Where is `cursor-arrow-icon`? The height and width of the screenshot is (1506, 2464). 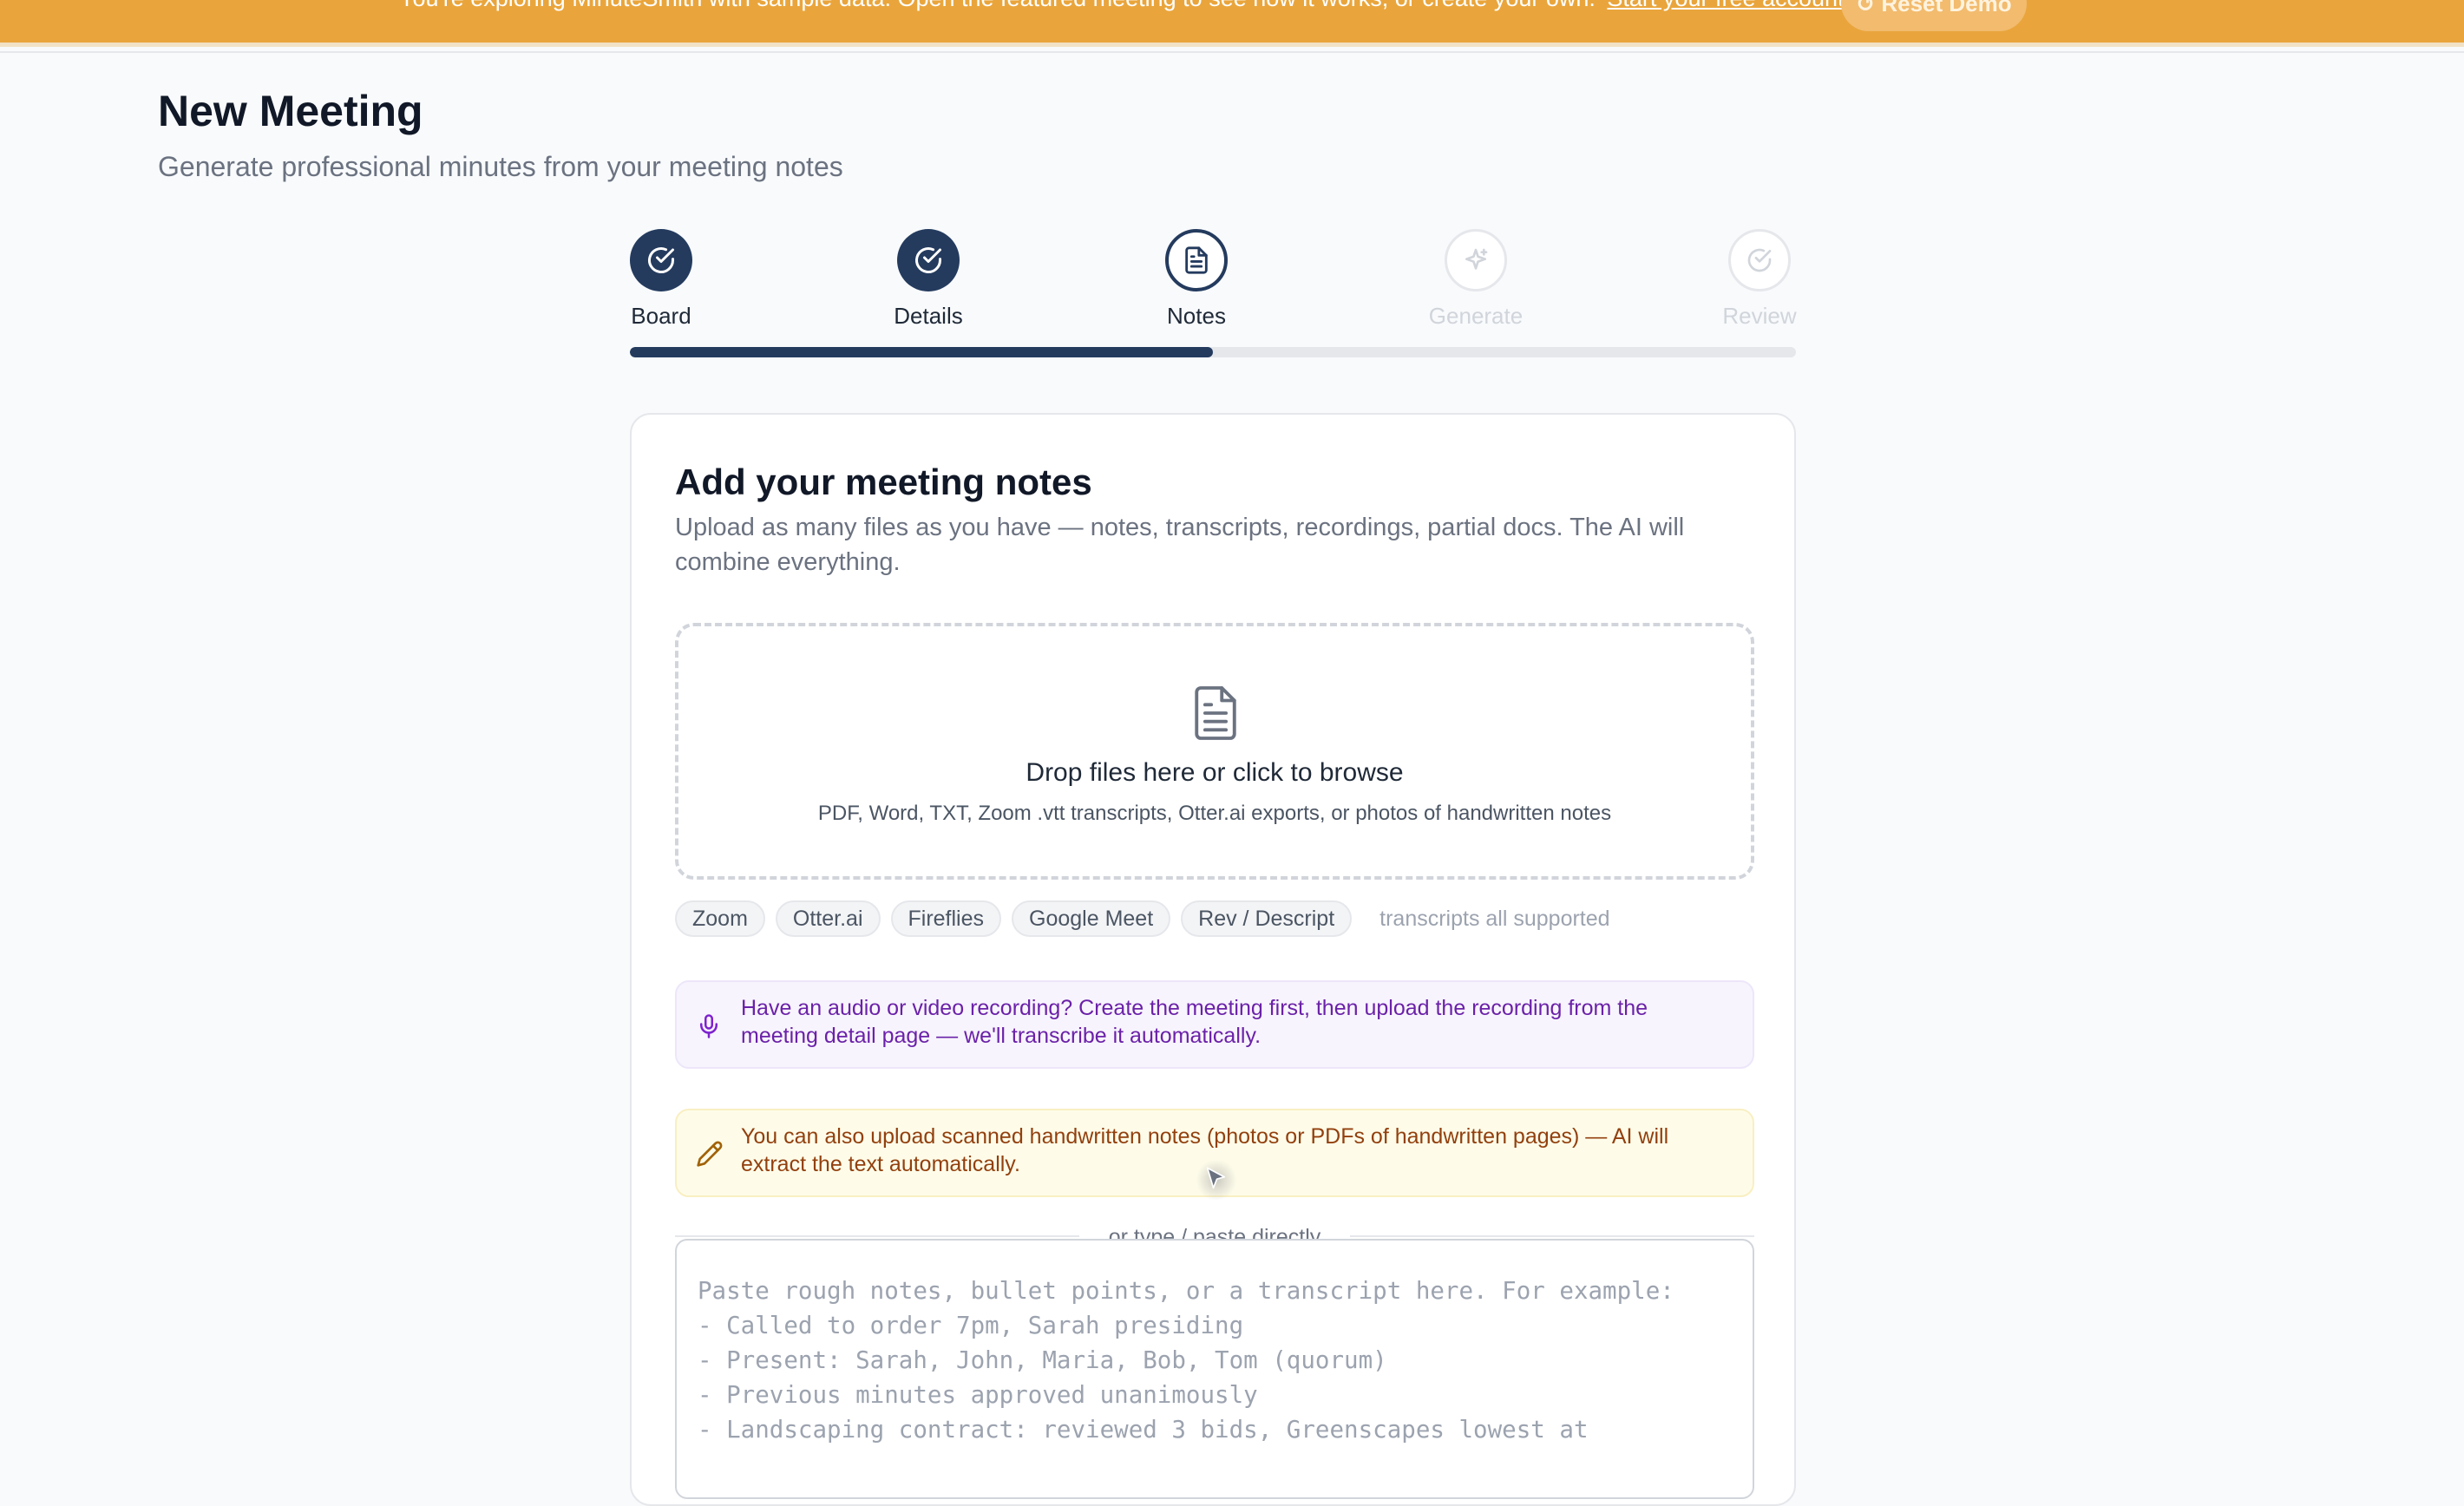
cursor-arrow-icon is located at coordinates (1216, 1178).